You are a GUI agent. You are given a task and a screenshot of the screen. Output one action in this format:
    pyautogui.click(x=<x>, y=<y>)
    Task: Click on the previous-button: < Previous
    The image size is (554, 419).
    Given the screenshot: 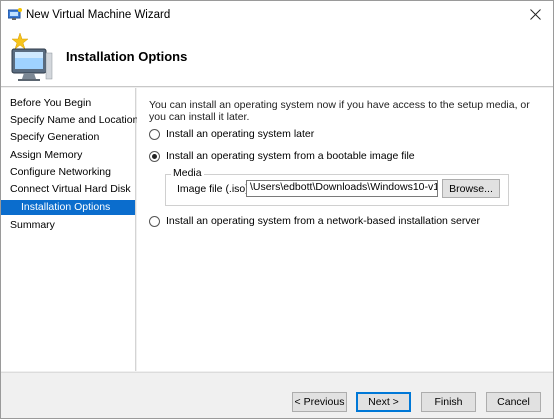 What is the action you would take?
    pyautogui.click(x=319, y=402)
    